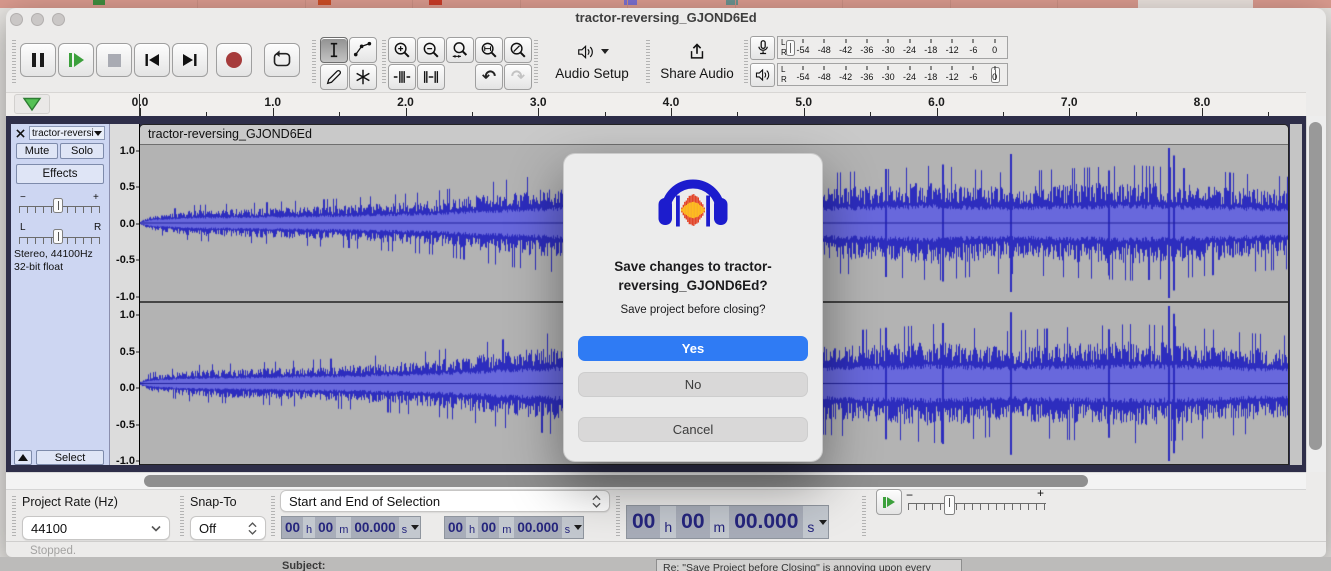  Describe the element at coordinates (616, 481) in the screenshot. I see `horizontal-scrollbar-thumb` at that location.